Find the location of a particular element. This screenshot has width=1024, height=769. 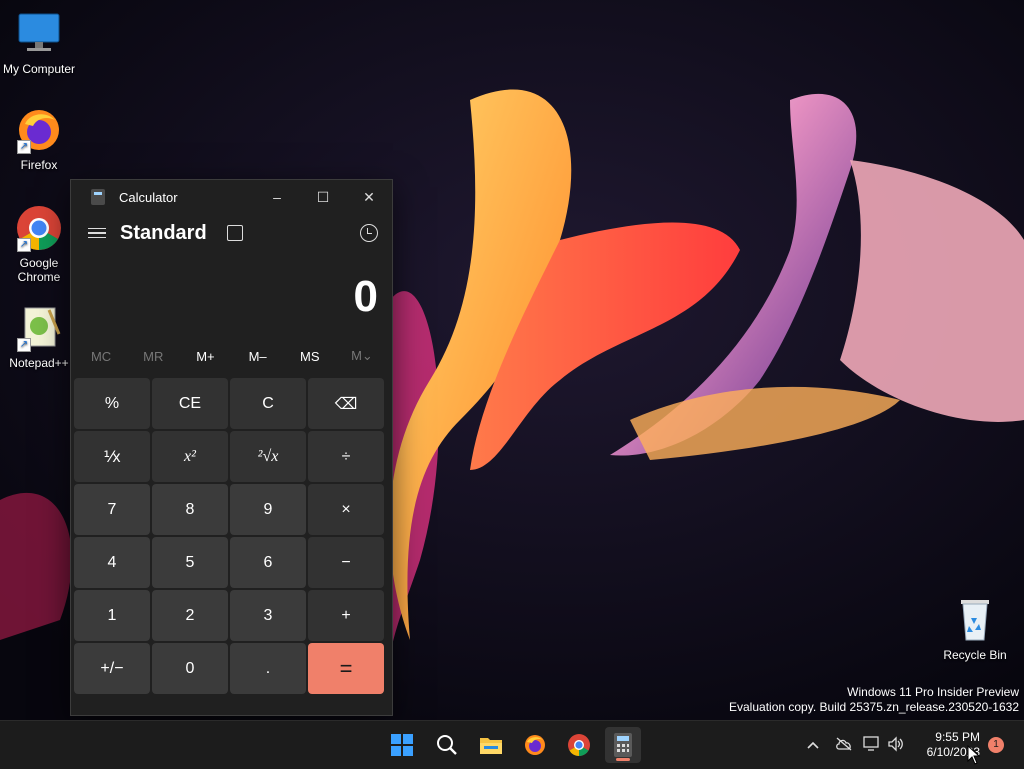

clock-time: 9:55 PM is located at coordinates (957, 737).